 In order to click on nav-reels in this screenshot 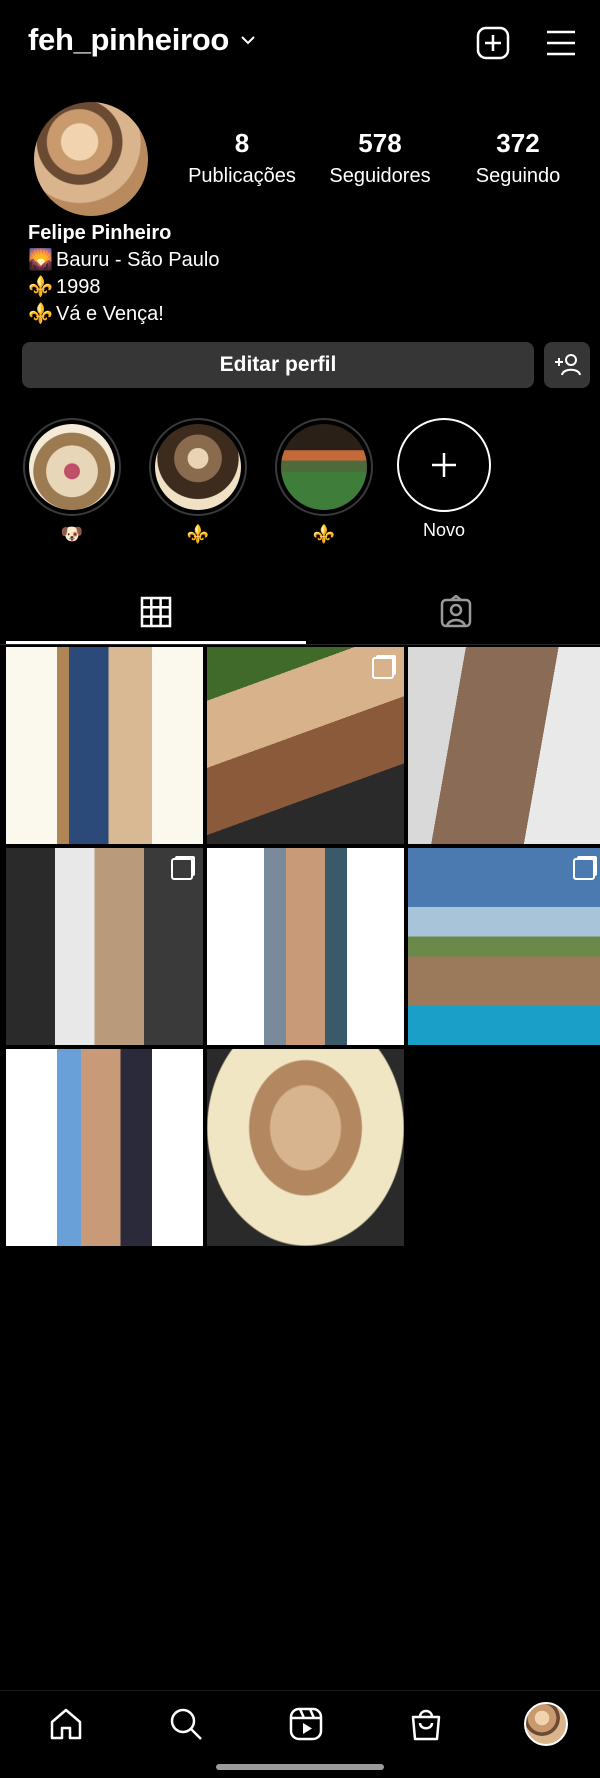, I will do `click(306, 1724)`.